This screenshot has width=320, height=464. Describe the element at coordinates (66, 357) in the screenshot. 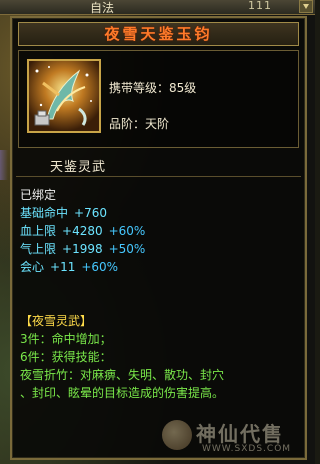

I see `set-piece-6: 6件：获得技能：` at that location.